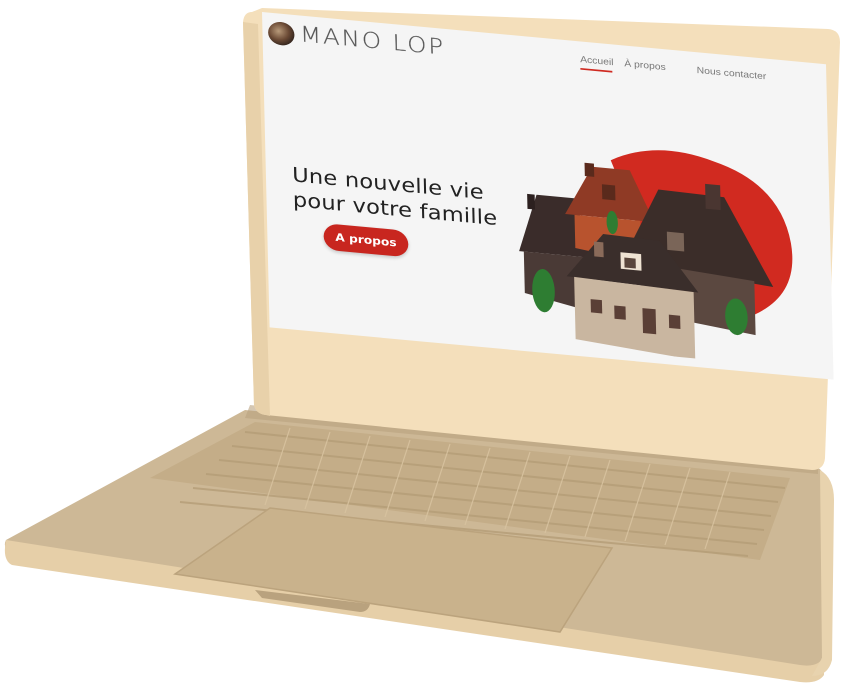 Image resolution: width=851 pixels, height=683 pixels. I want to click on site-logo: MANO LOP, so click(373, 41).